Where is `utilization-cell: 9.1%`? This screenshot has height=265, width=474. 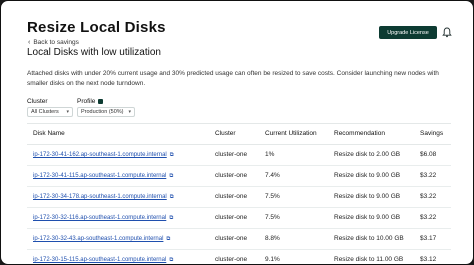
utilization-cell: 9.1% is located at coordinates (272, 259).